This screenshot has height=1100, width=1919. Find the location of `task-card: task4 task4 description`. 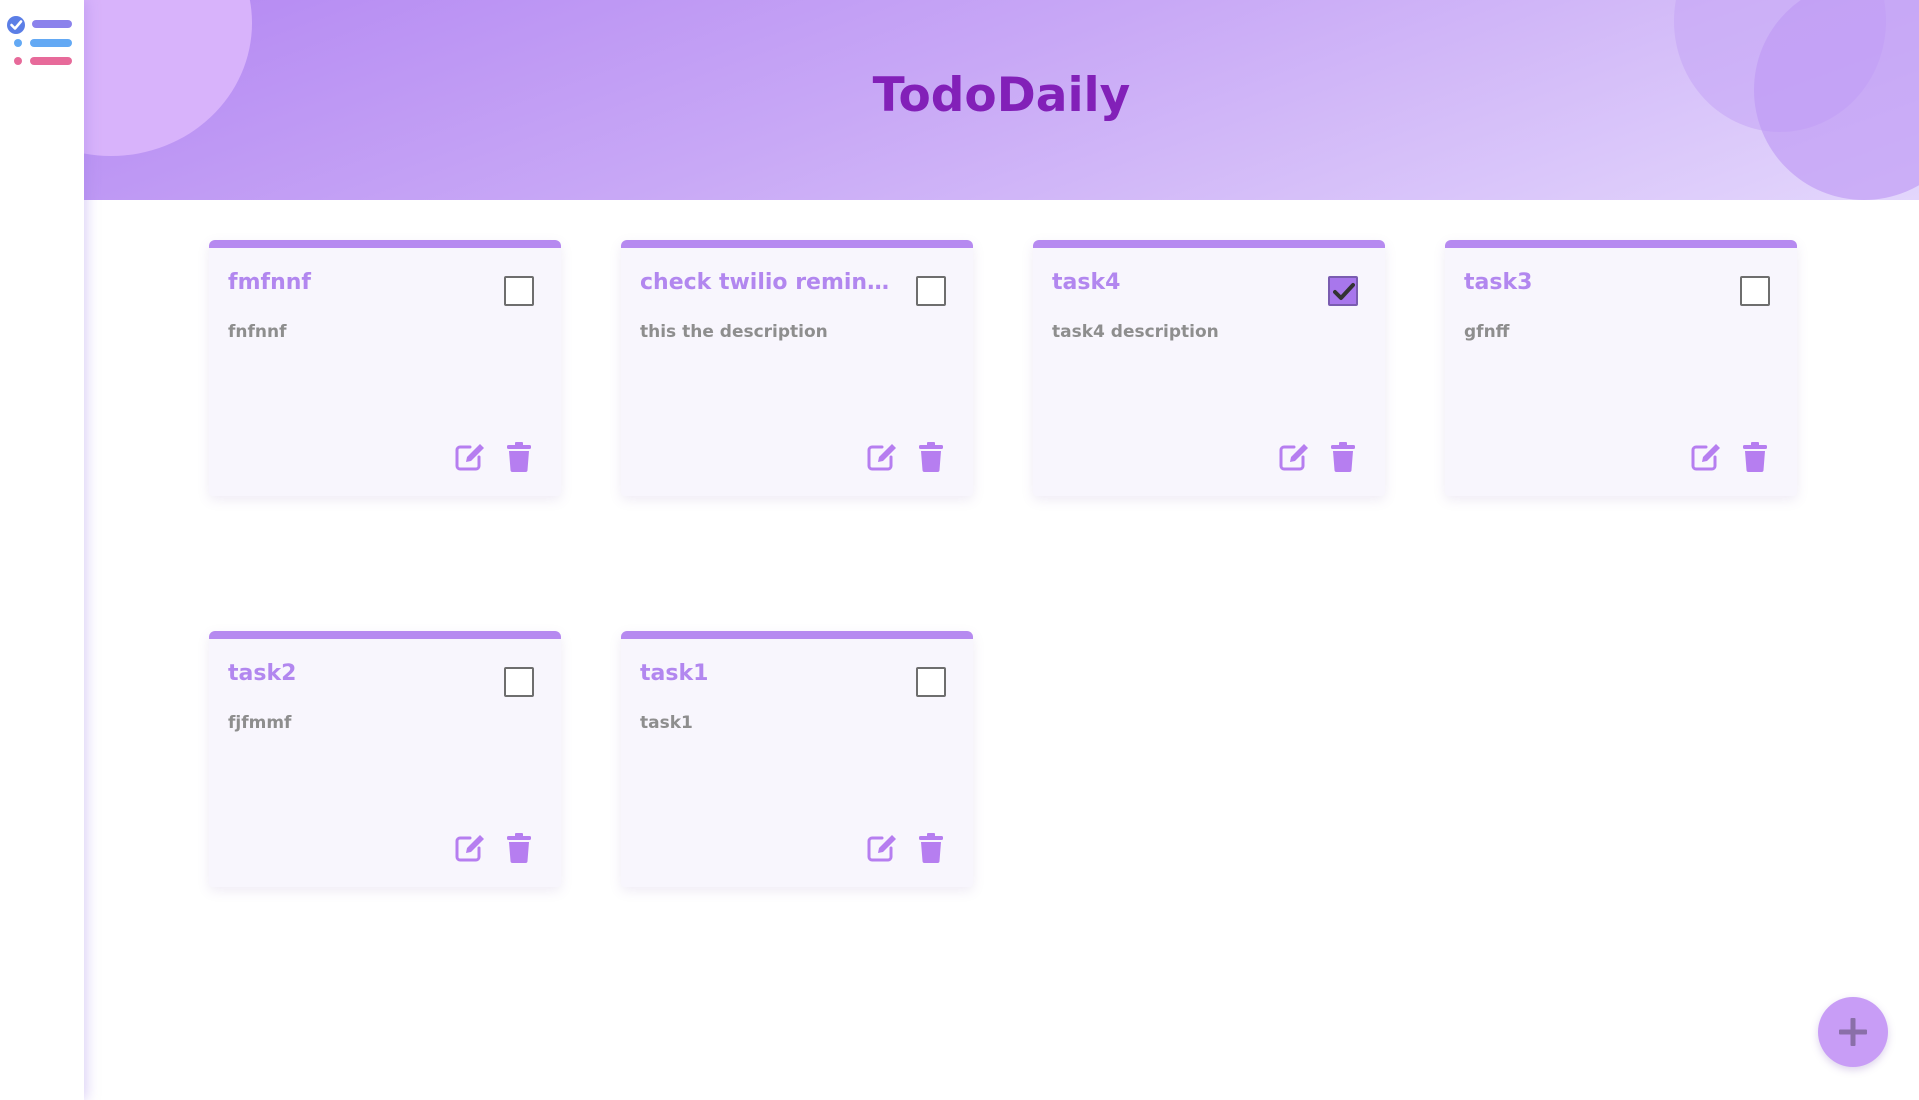

task-card: task4 task4 description is located at coordinates (1209, 368).